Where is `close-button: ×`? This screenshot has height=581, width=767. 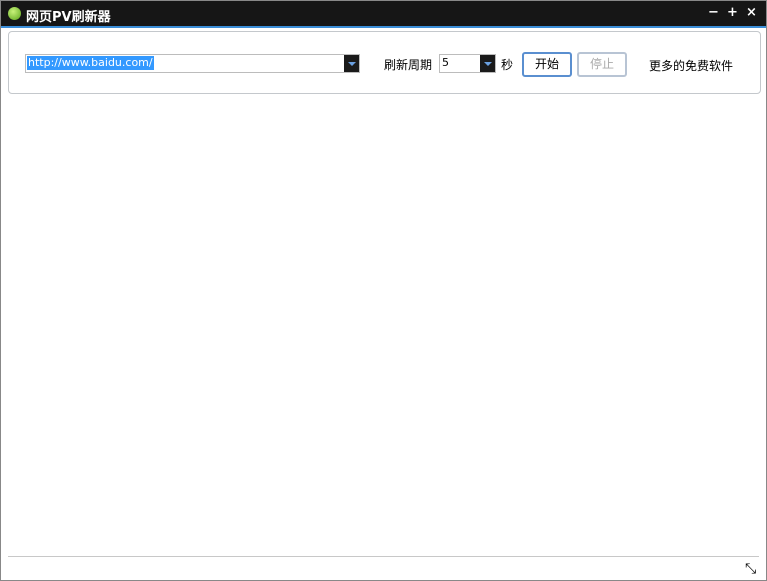 close-button: × is located at coordinates (751, 12).